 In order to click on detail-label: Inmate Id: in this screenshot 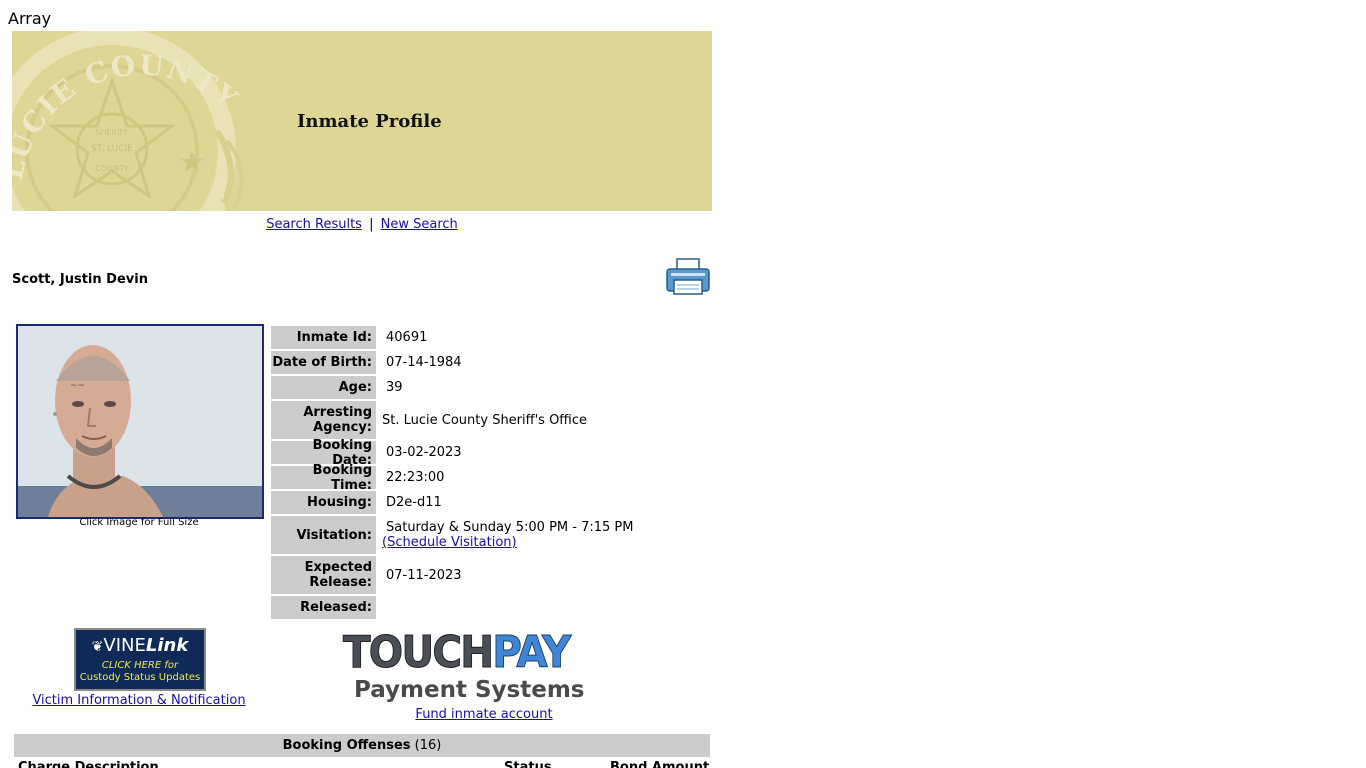, I will do `click(323, 337)`.